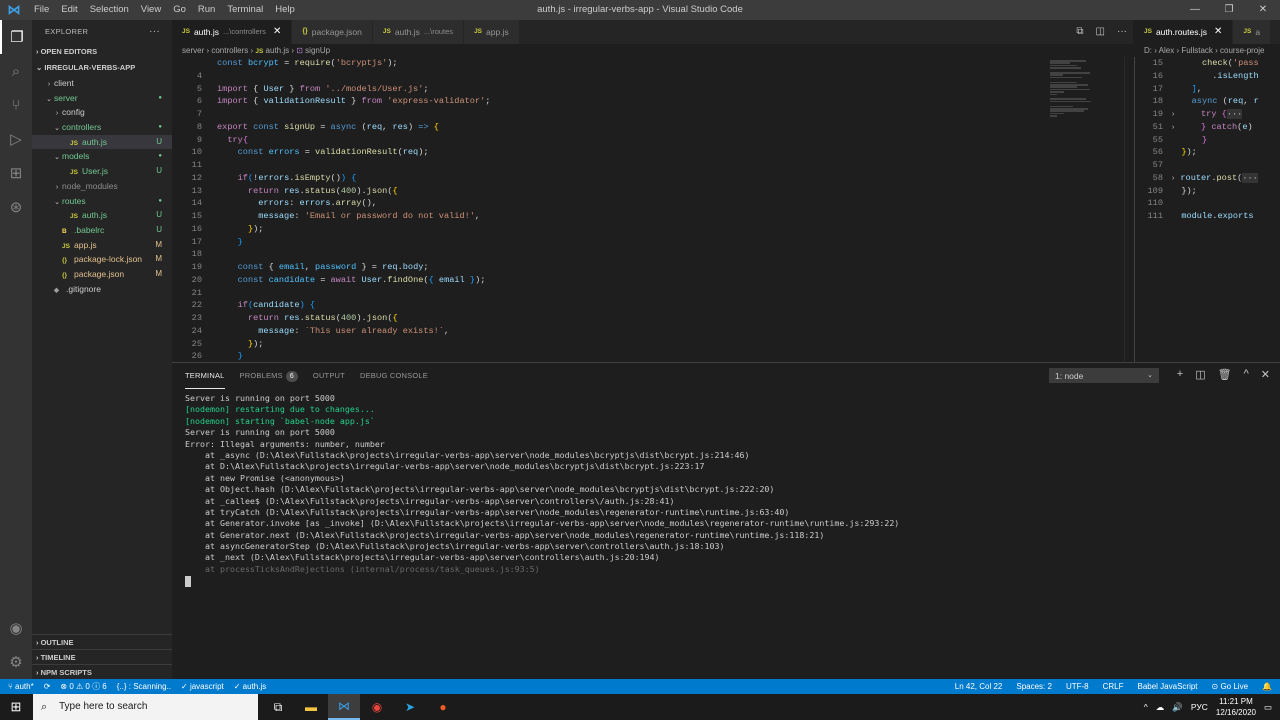 This screenshot has height=720, width=1280. I want to click on status-right-item-1: Spaces: 2, so click(1034, 686).